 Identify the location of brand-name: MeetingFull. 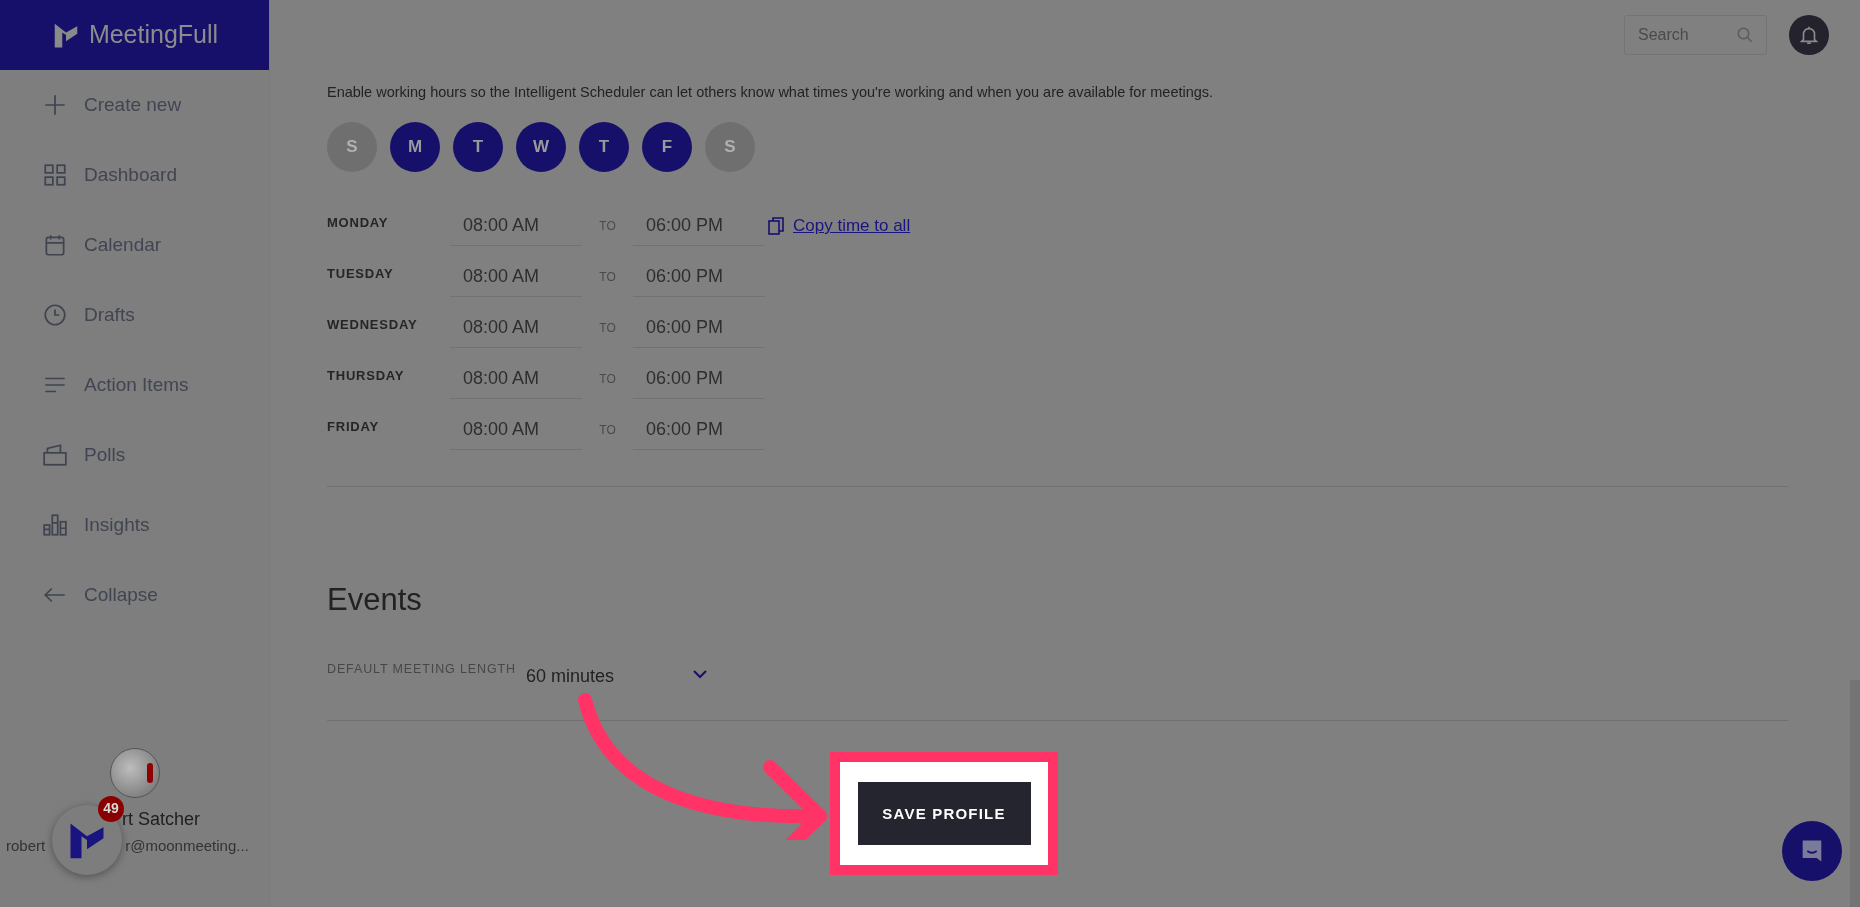
(153, 35).